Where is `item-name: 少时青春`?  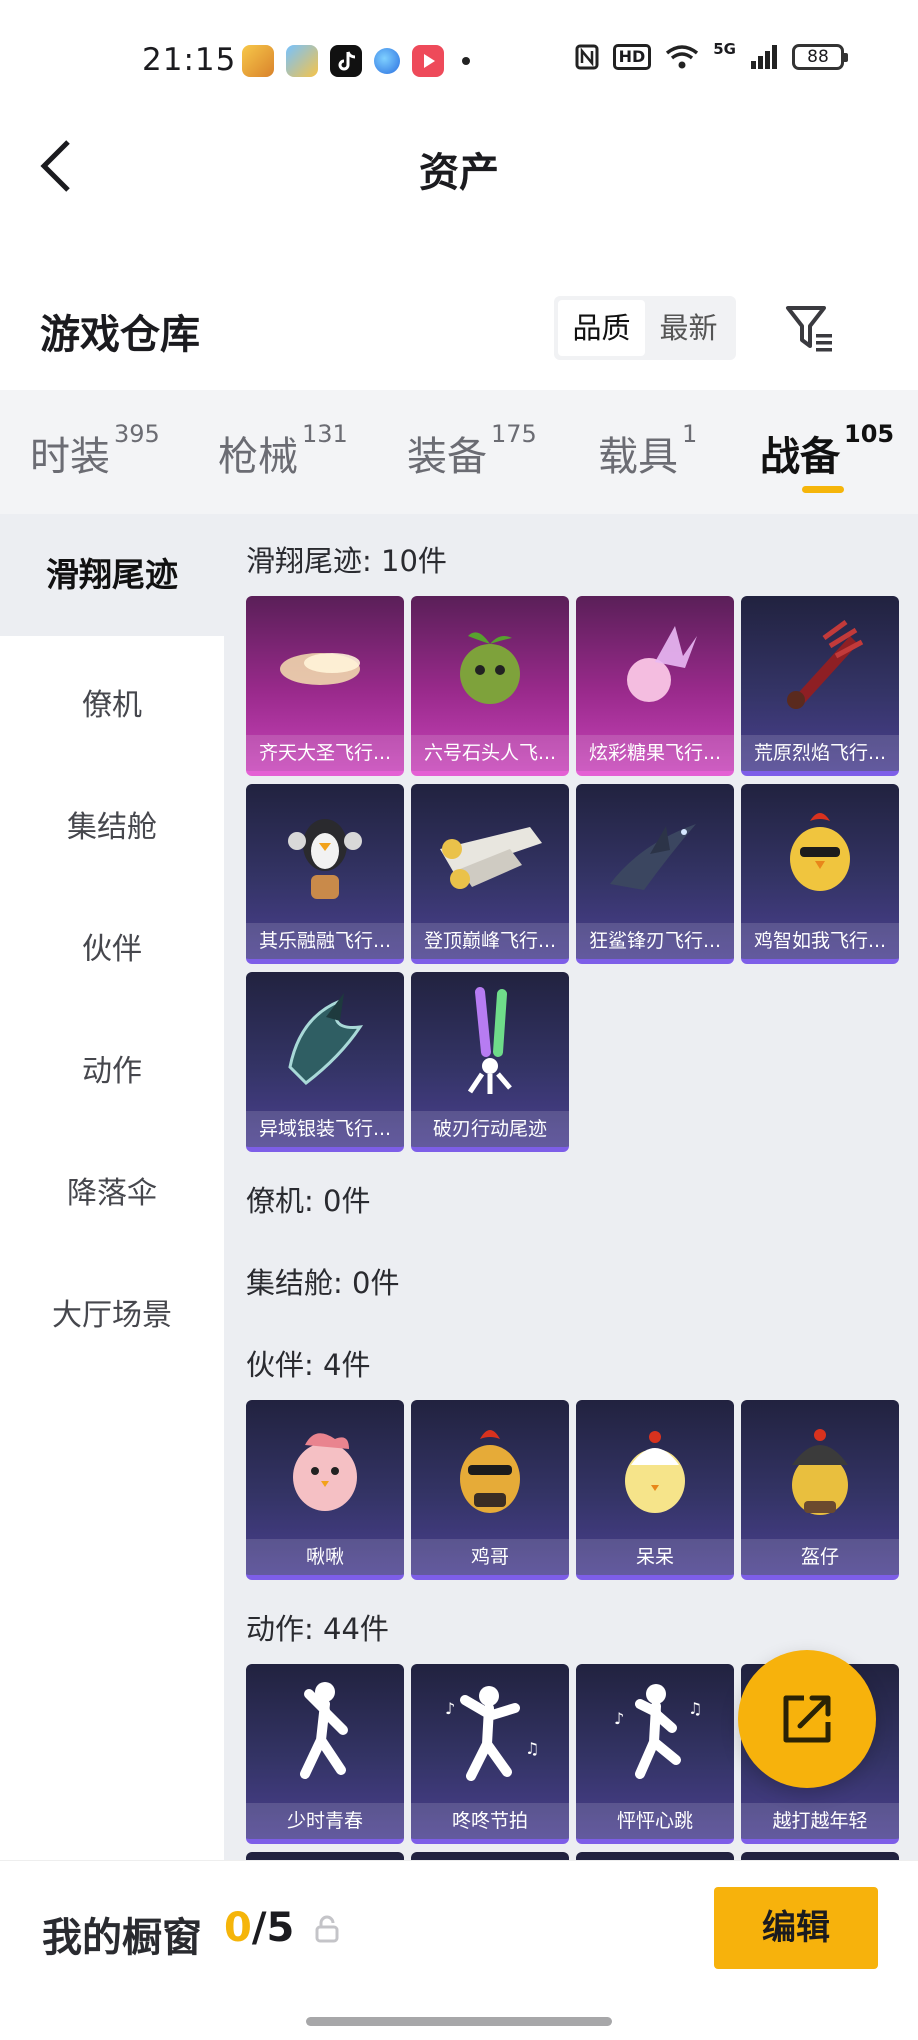
item-name: 少时青春 is located at coordinates (325, 1821).